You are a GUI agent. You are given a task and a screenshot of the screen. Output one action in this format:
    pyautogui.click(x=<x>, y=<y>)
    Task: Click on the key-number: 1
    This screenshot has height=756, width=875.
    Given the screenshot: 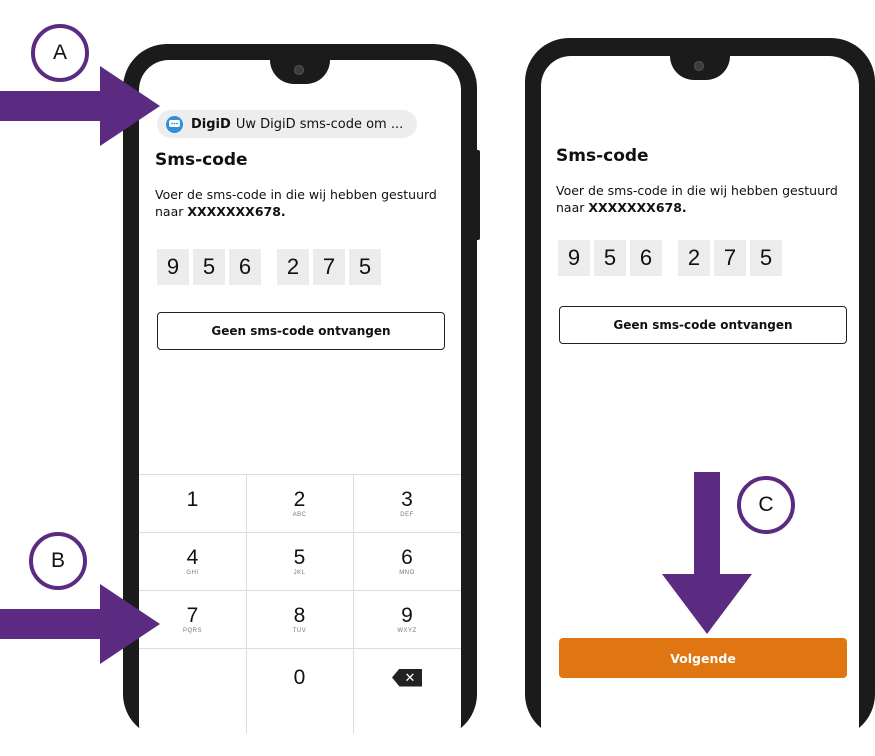 What is the action you would take?
    pyautogui.click(x=192, y=499)
    